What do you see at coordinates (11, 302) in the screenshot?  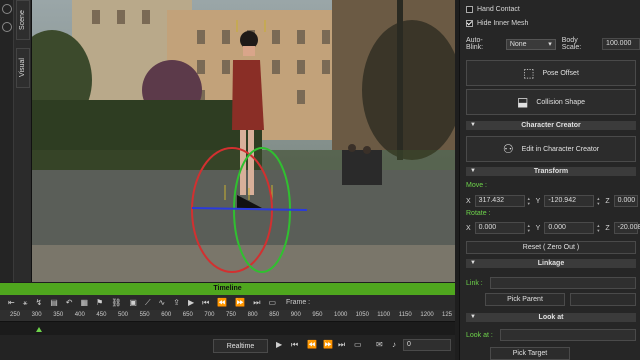 I see `expand-icon: ⇤` at bounding box center [11, 302].